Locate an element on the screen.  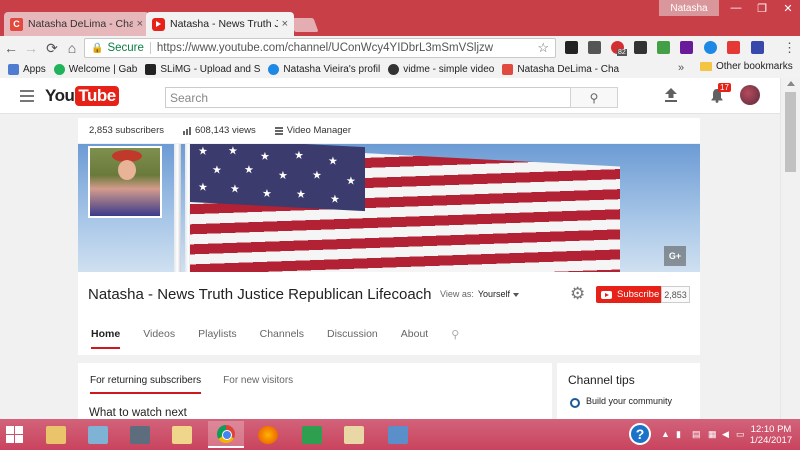
taskbar-documents is located at coordinates (182, 434).